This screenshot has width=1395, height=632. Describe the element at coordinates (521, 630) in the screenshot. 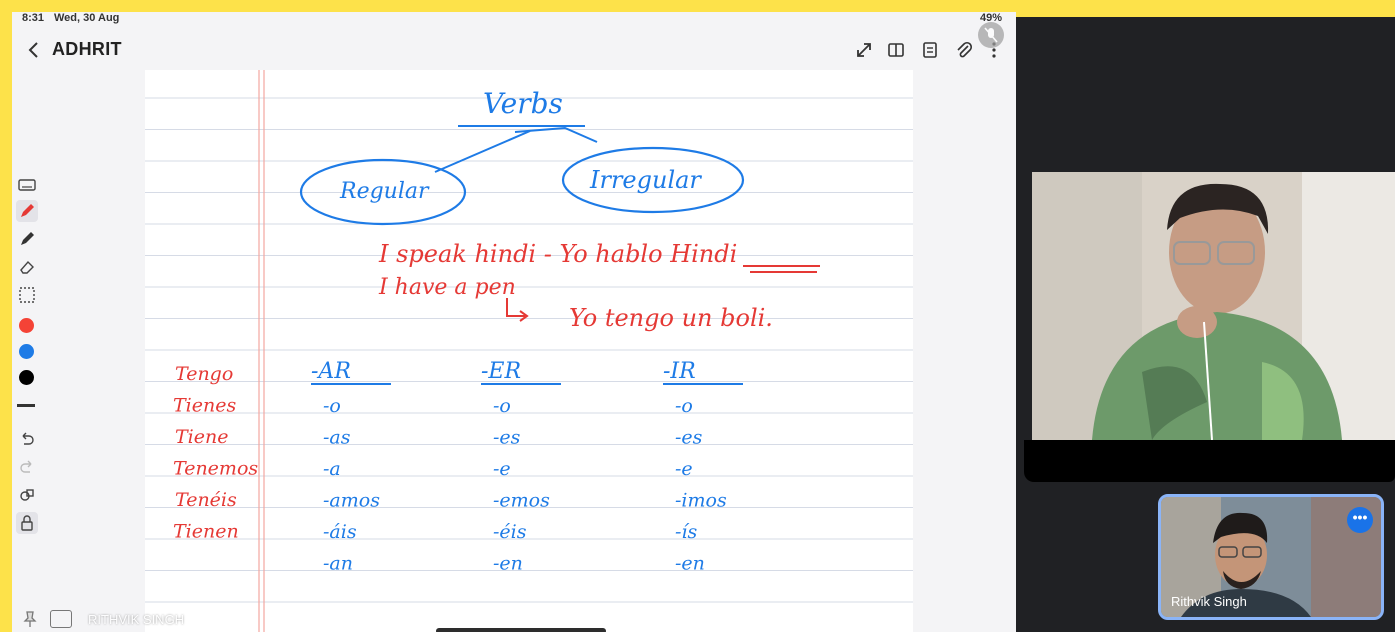

I see `gesture-home-bar` at that location.